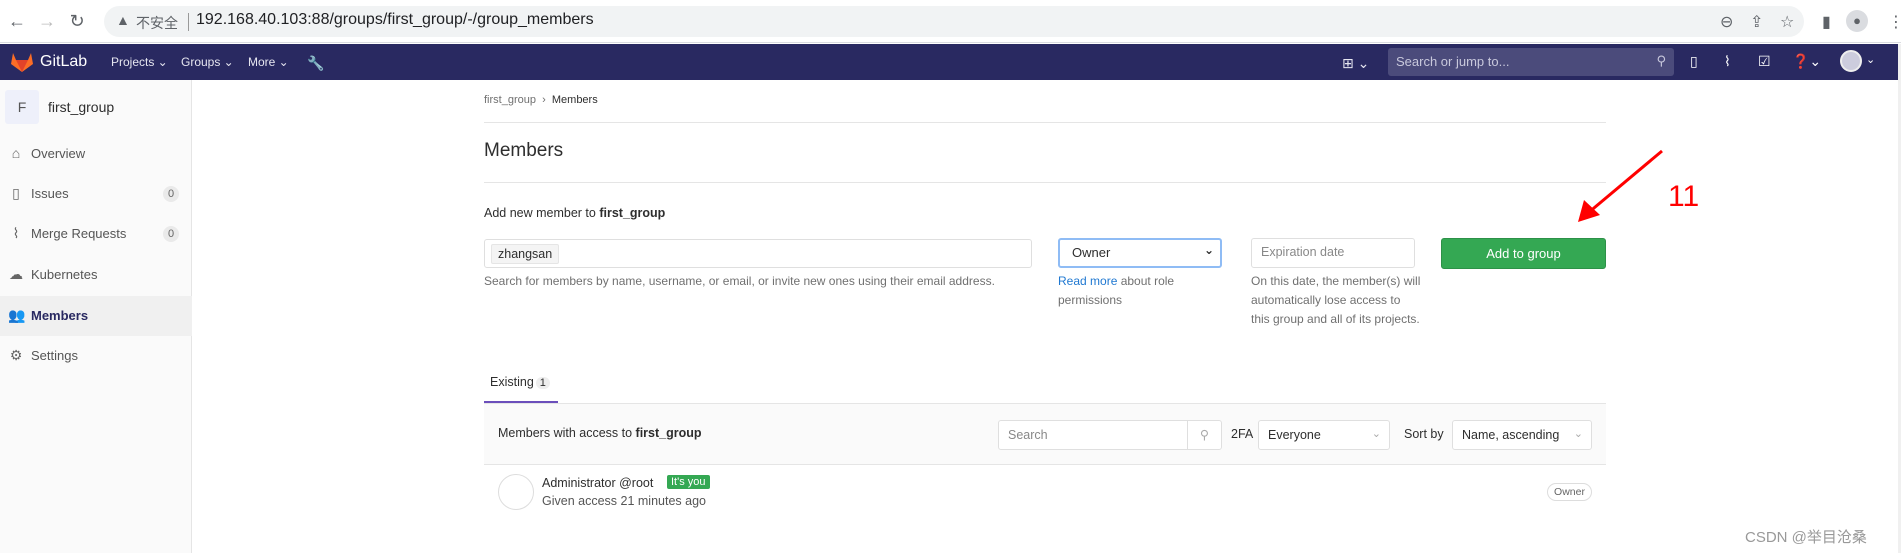 This screenshot has width=1901, height=553. What do you see at coordinates (1894, 22) in the screenshot?
I see `menu-icon: ⋮` at bounding box center [1894, 22].